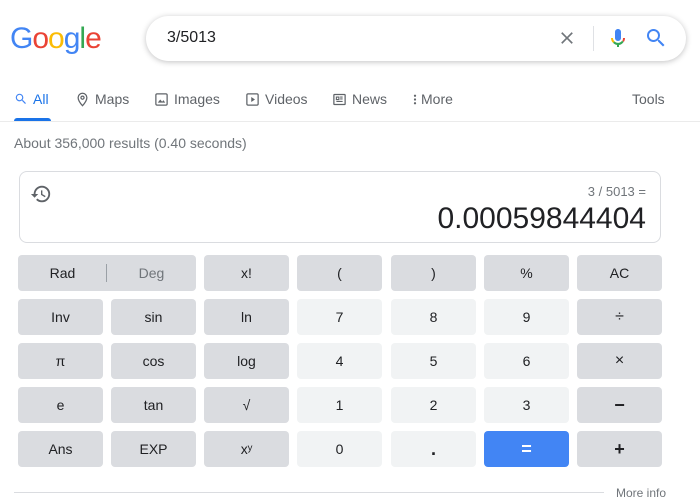 This screenshot has height=502, width=700. I want to click on digit-8-button: 8, so click(433, 317).